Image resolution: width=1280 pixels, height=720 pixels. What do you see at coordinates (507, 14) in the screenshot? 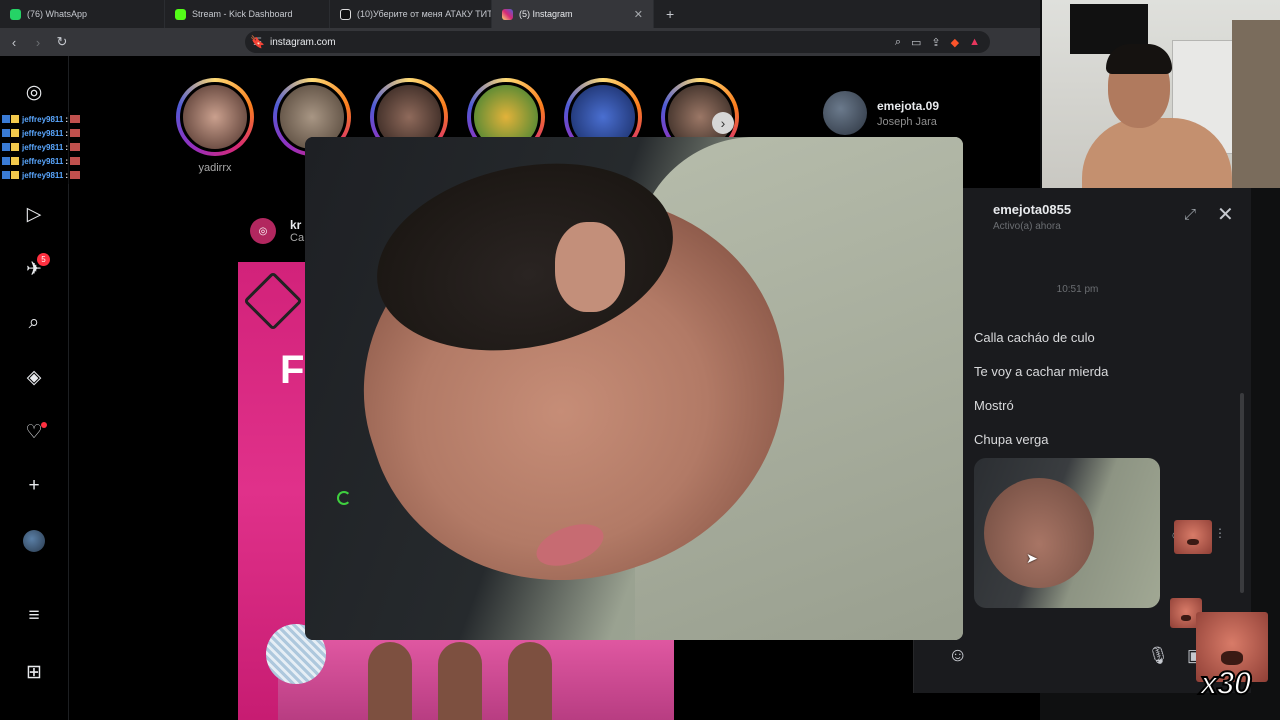
I see `instagram-icon` at bounding box center [507, 14].